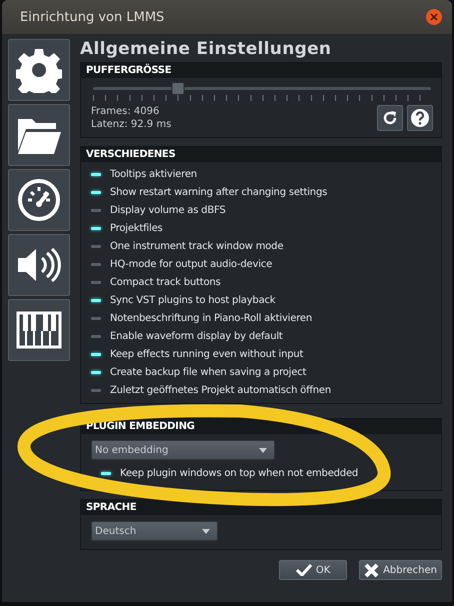 This screenshot has width=454, height=606. Describe the element at coordinates (219, 192) in the screenshot. I see `option-label: Show restart warning after changing settings` at that location.